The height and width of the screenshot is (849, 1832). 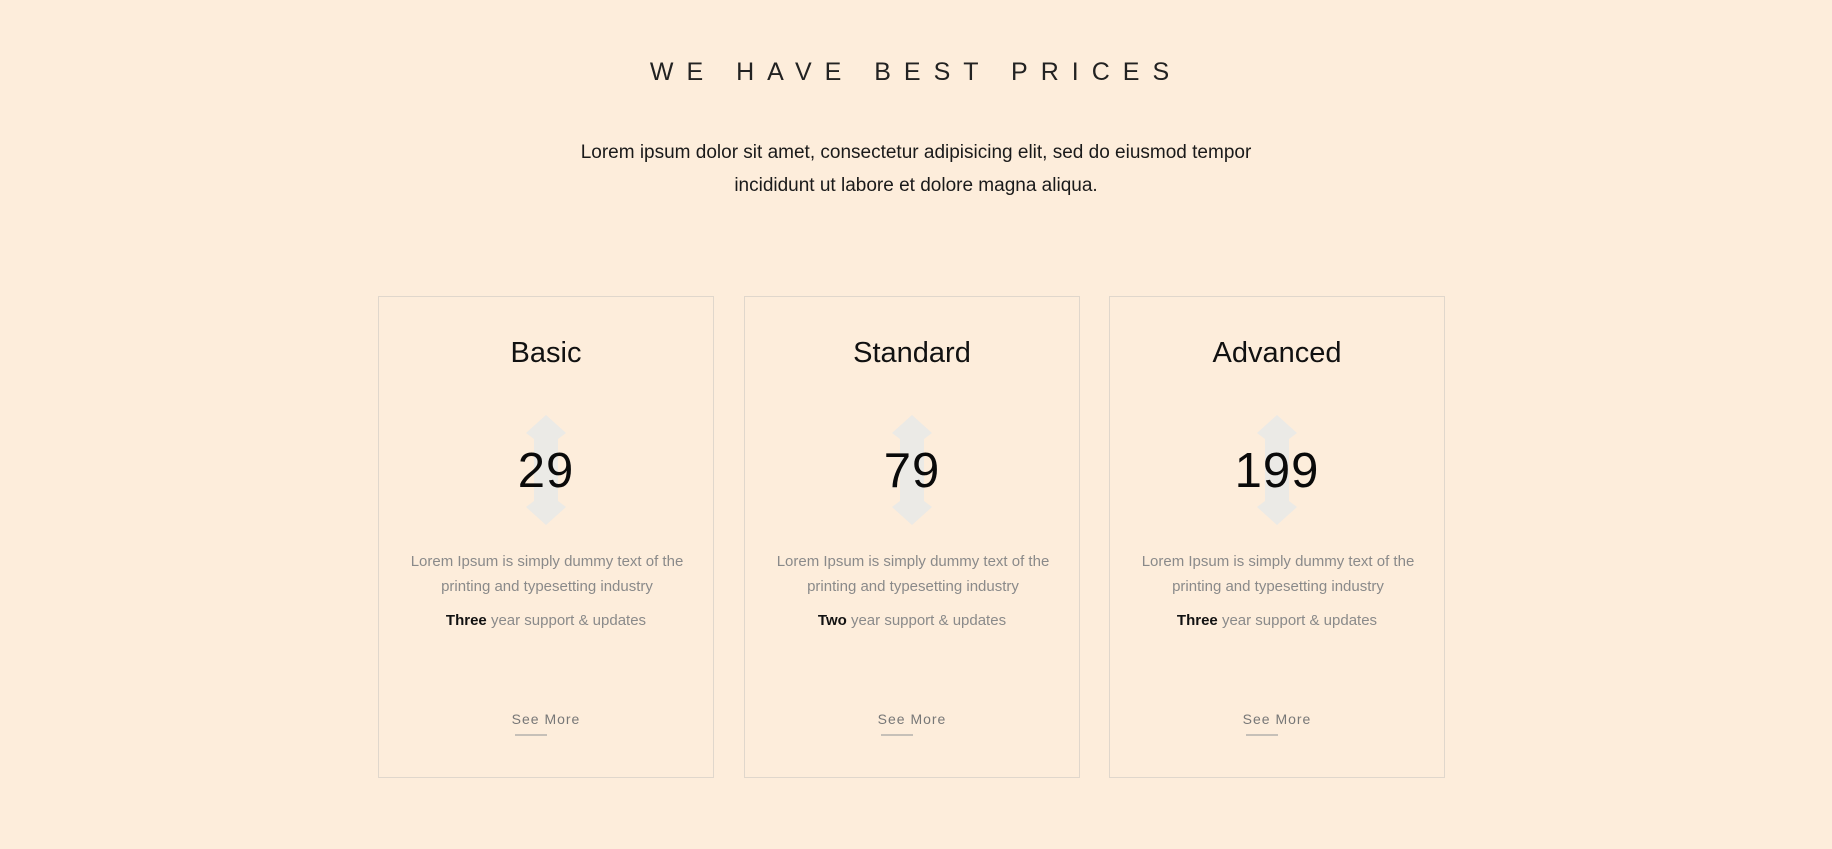 I want to click on plan-price: 29, so click(x=546, y=471).